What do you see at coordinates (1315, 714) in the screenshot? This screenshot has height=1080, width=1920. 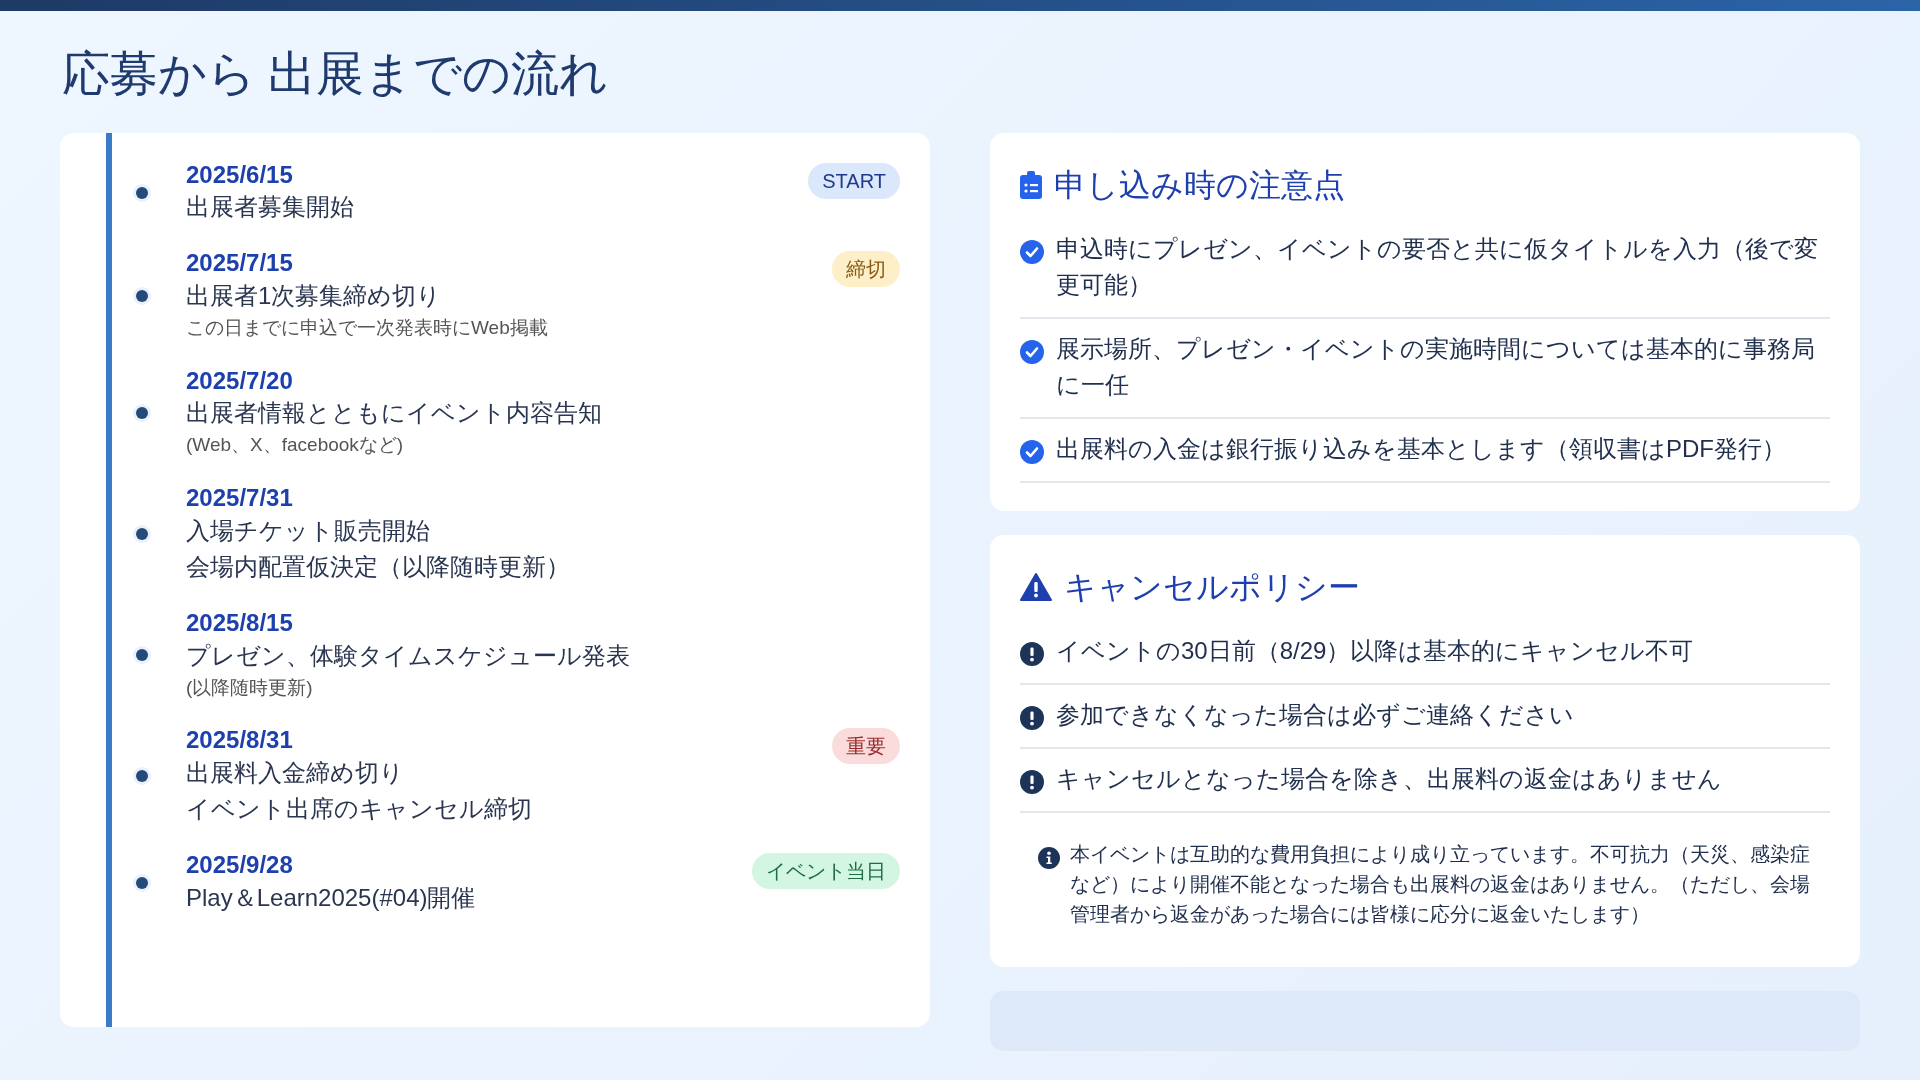 I see `notice-text: 参加できなくなった場合は必ずご連絡ください` at bounding box center [1315, 714].